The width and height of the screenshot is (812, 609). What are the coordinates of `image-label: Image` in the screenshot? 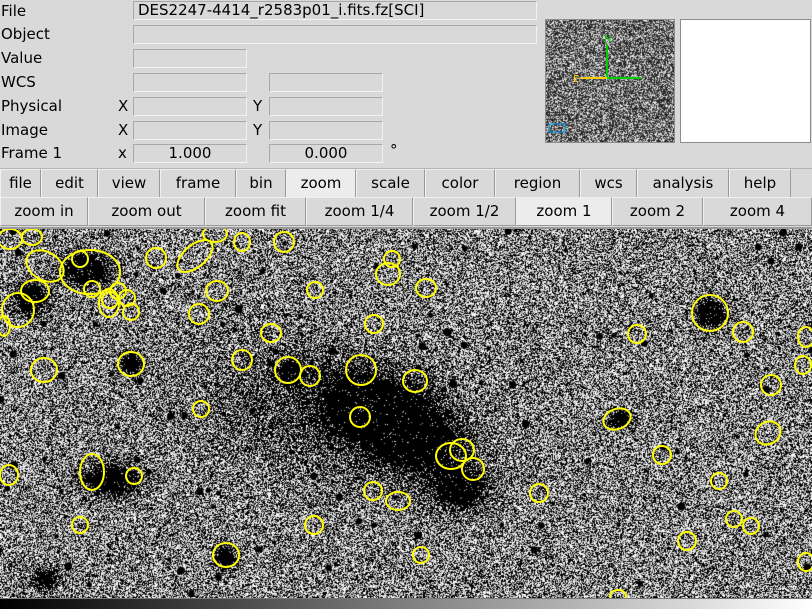 It's located at (24, 130).